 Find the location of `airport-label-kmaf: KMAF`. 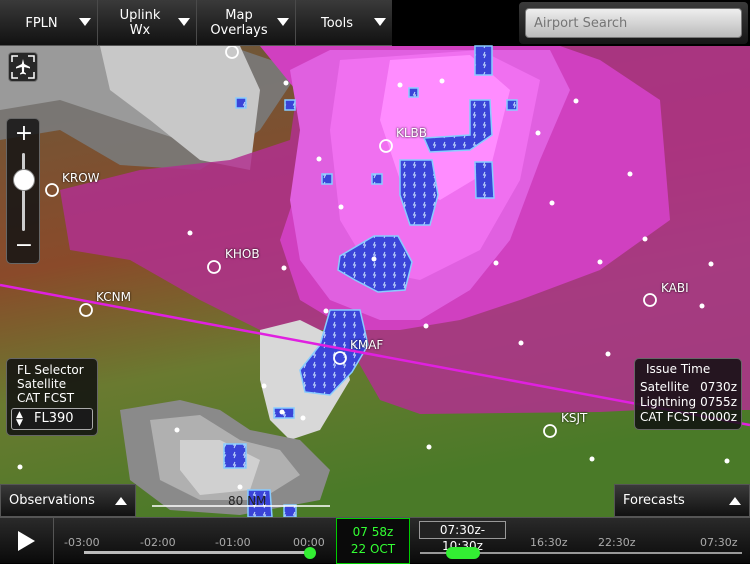

airport-label-kmaf: KMAF is located at coordinates (366, 345).